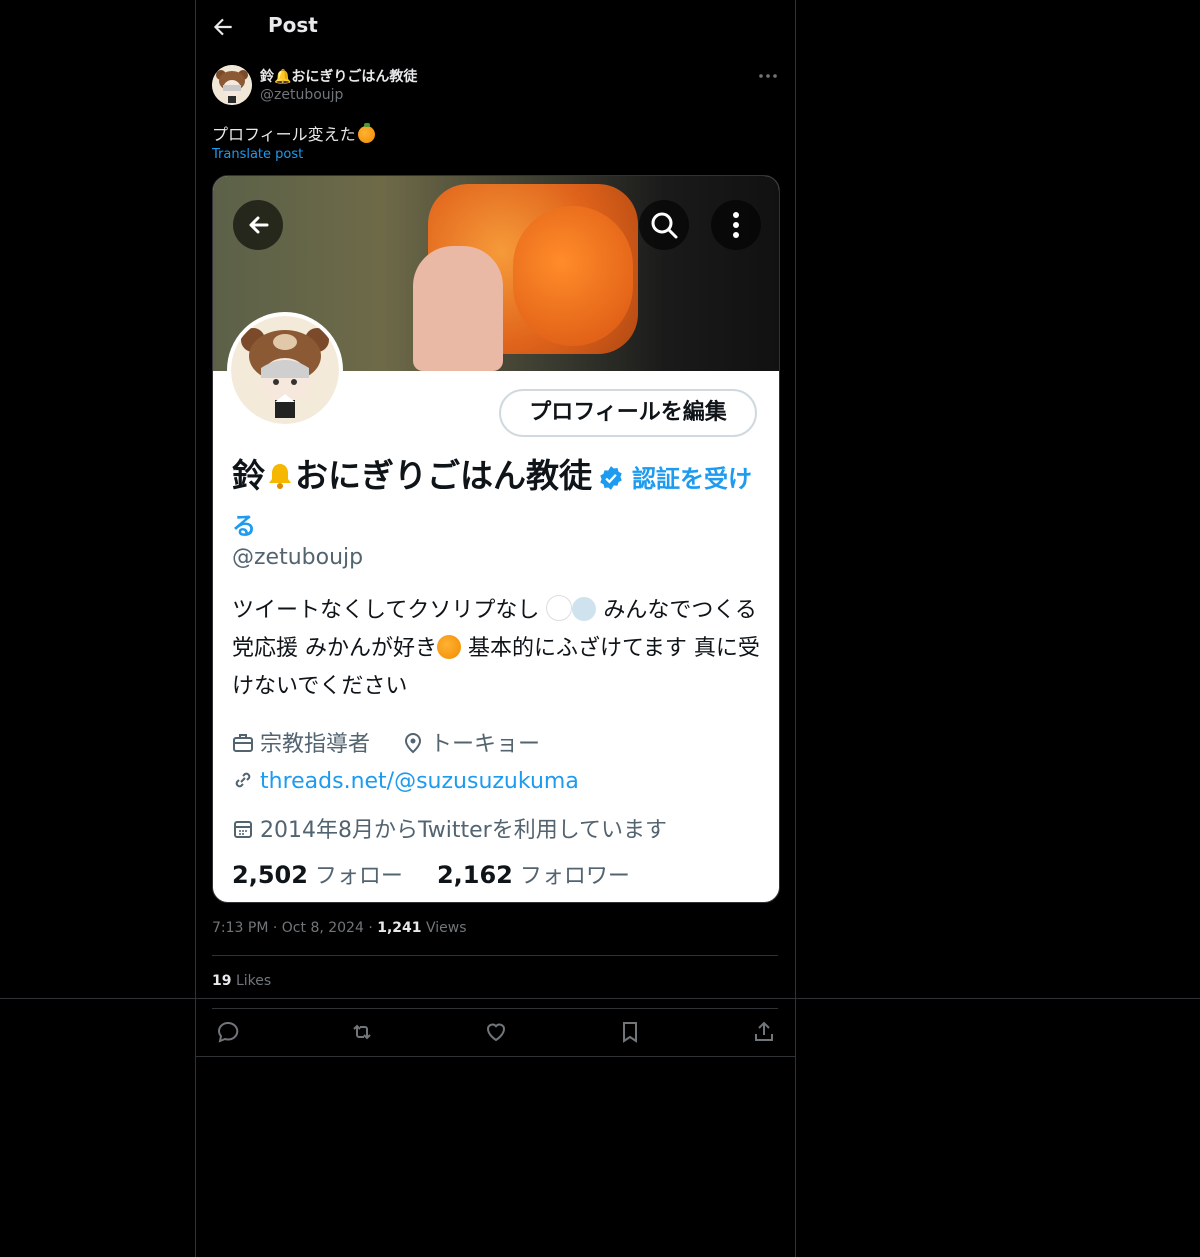  I want to click on oranges-bag-second, so click(573, 276).